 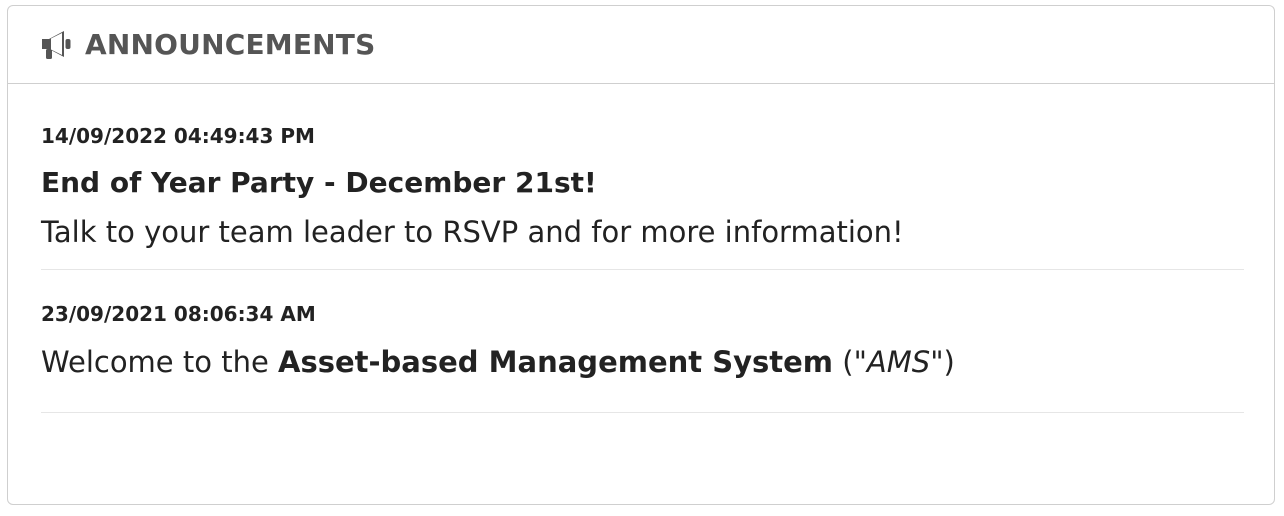 I want to click on announcement-title: End of Year Party - December 21st!, so click(x=319, y=182).